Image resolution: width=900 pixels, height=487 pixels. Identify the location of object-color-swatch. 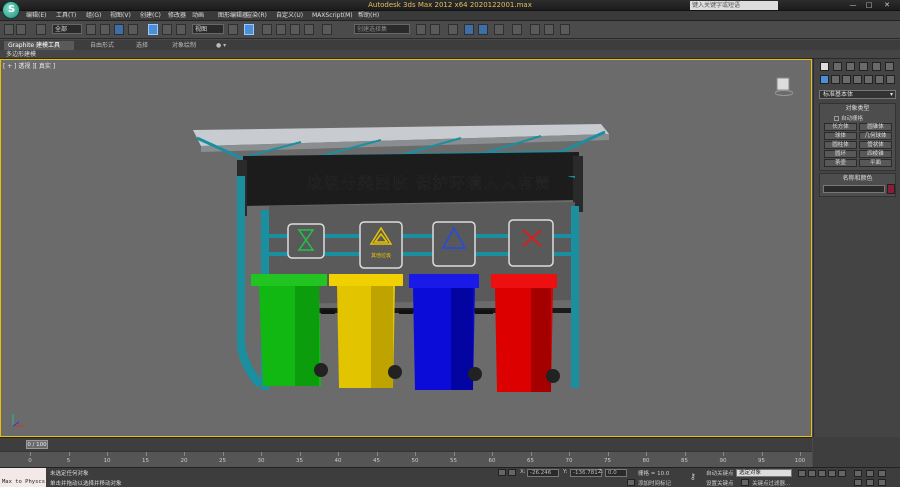
(891, 189).